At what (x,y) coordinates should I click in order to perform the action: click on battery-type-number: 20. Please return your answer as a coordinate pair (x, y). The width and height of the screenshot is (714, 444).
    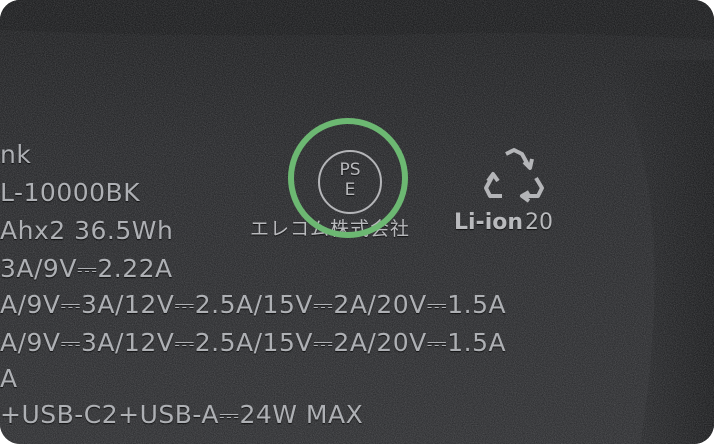
    Looking at the image, I should click on (539, 222).